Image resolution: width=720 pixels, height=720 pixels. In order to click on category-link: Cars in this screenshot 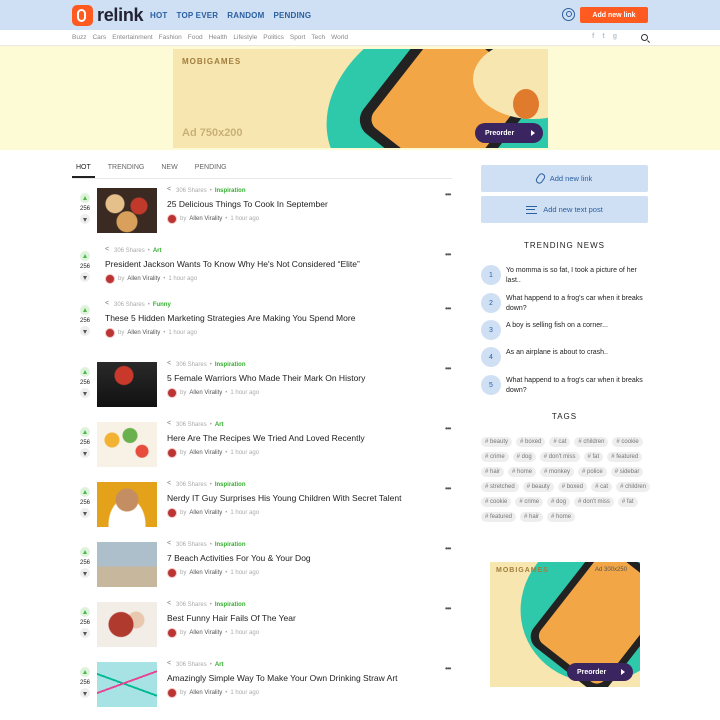, I will do `click(99, 37)`.